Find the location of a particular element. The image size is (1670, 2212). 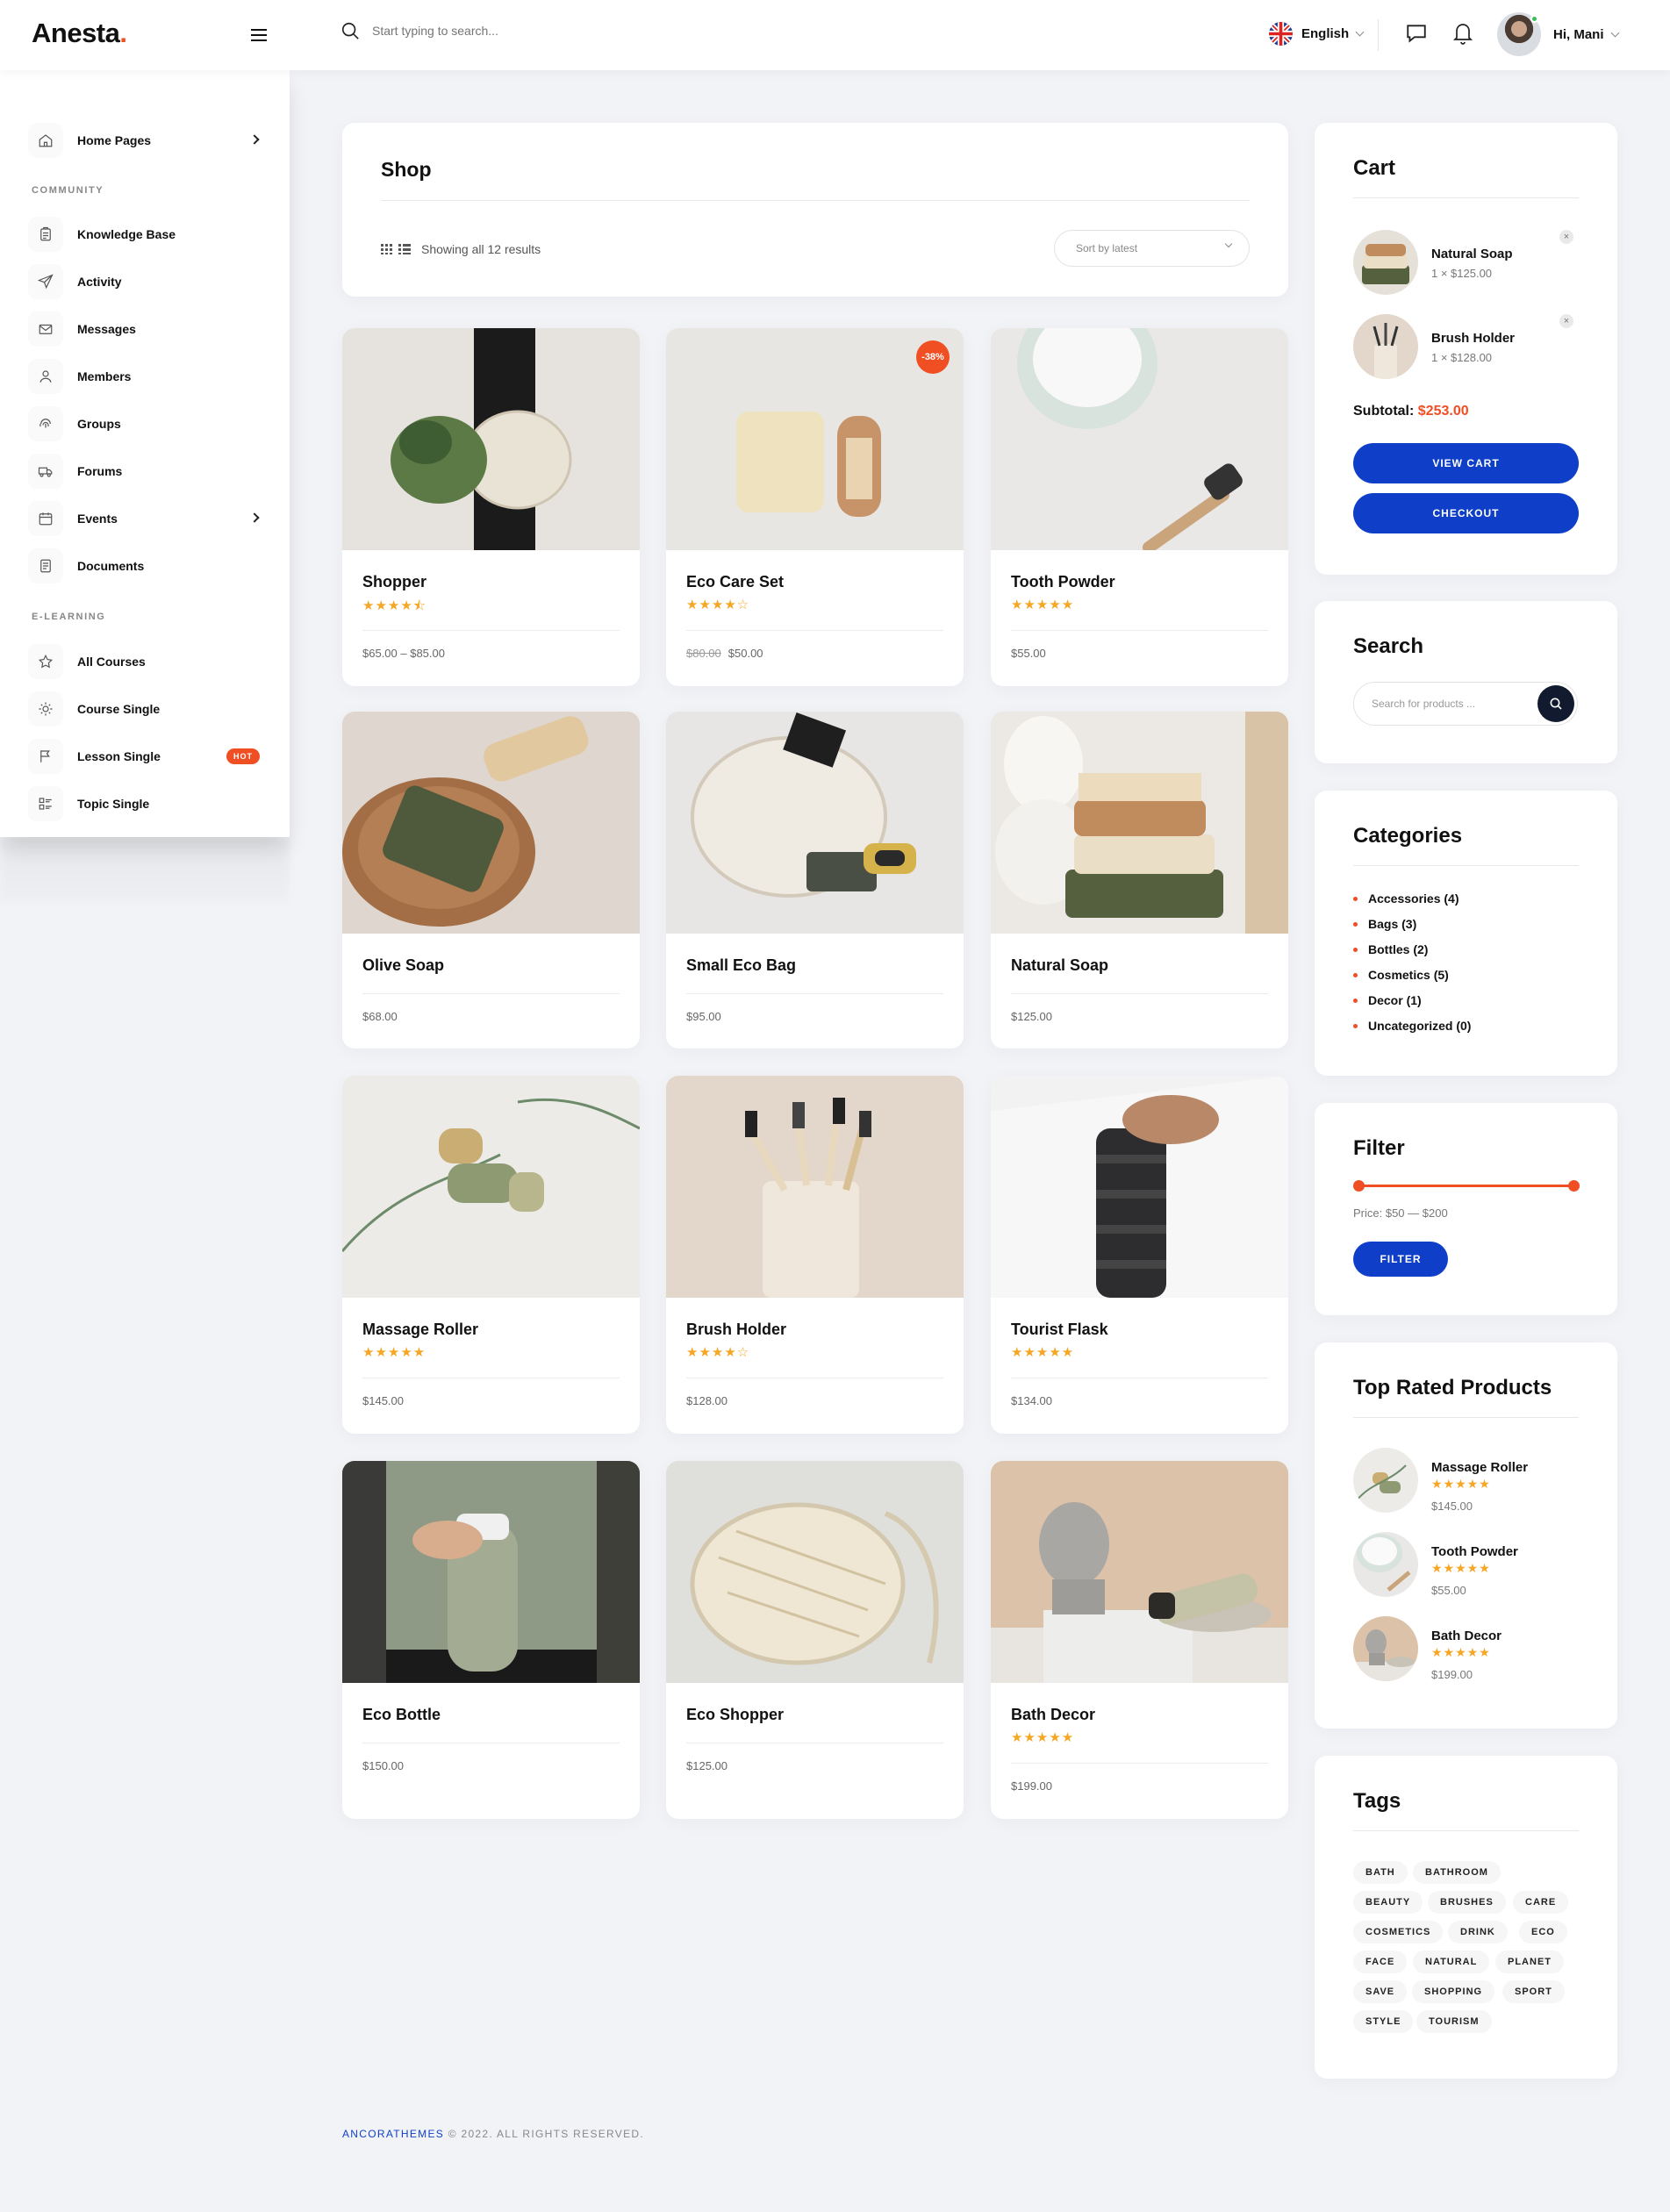

sidebar-item-course-single: Course Single is located at coordinates (146, 709).